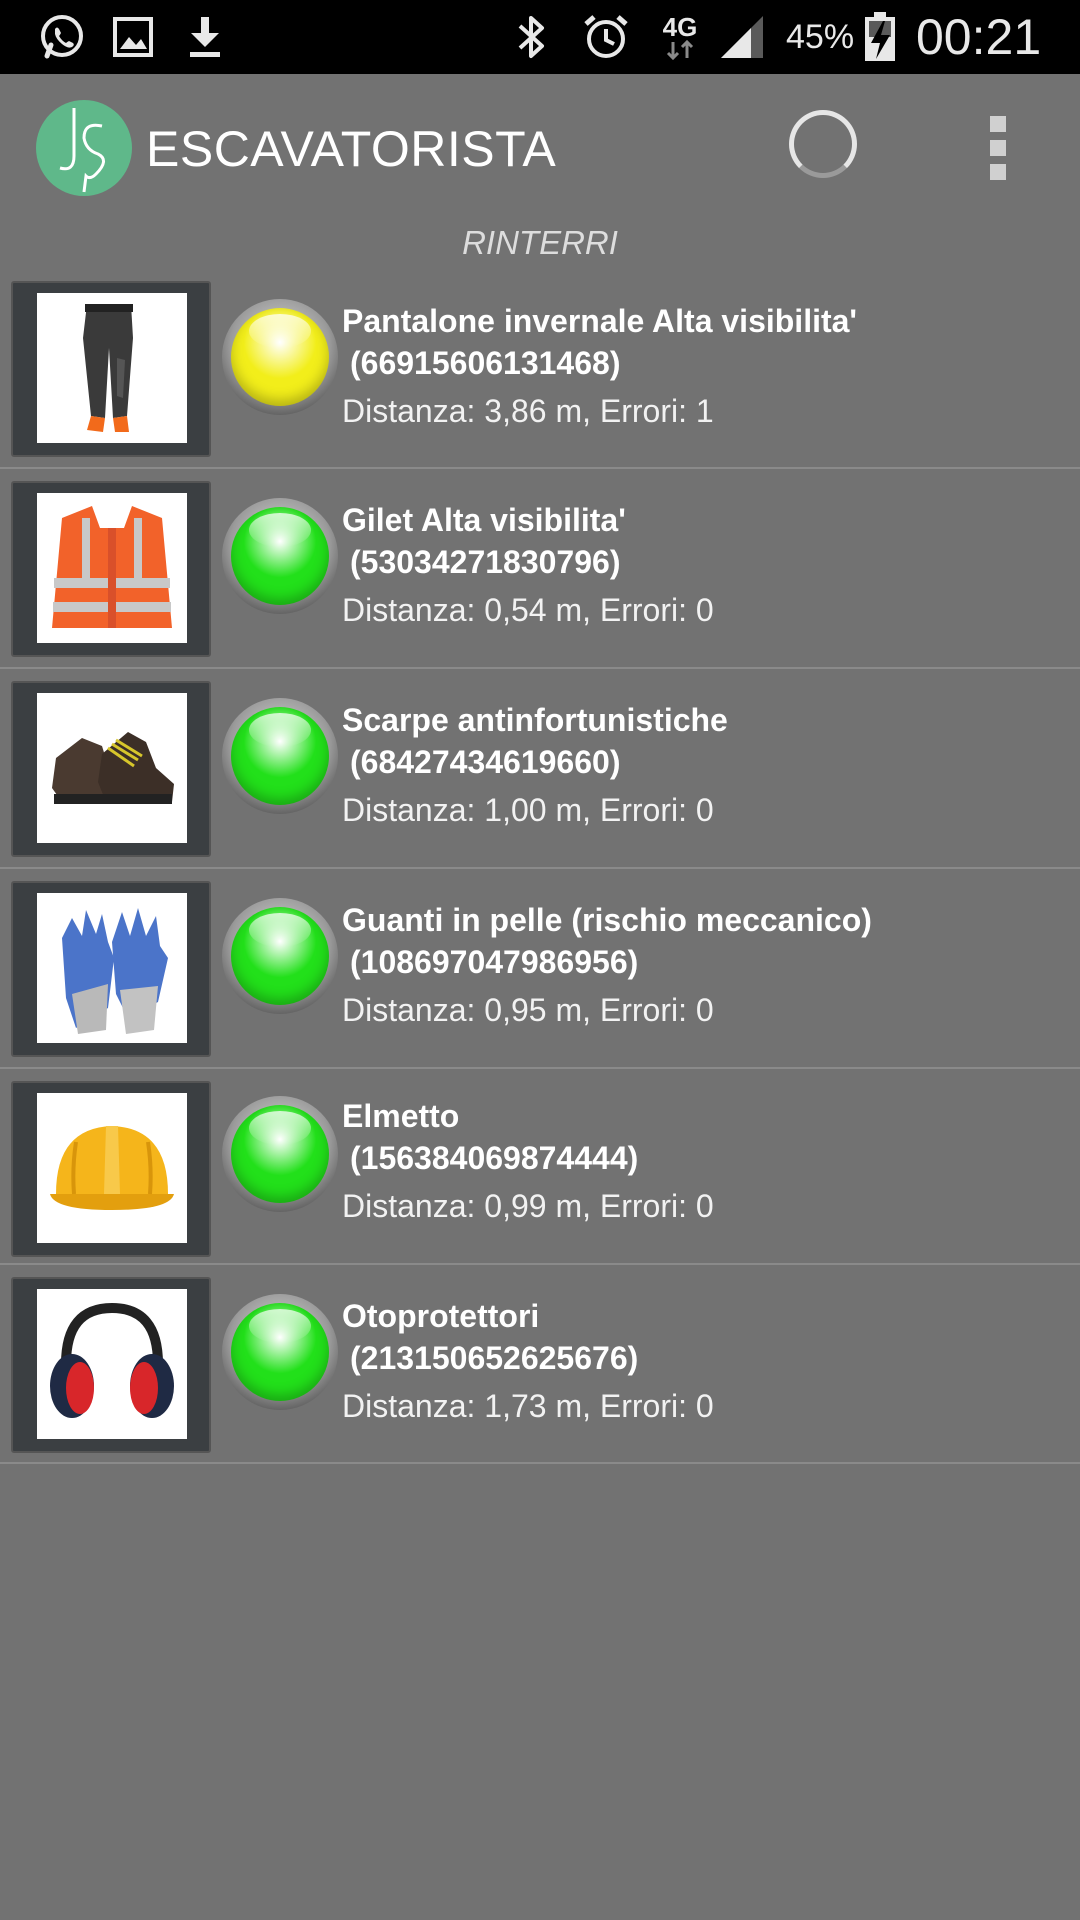  Describe the element at coordinates (485, 363) in the screenshot. I see `item-code: (66915606131468)` at that location.